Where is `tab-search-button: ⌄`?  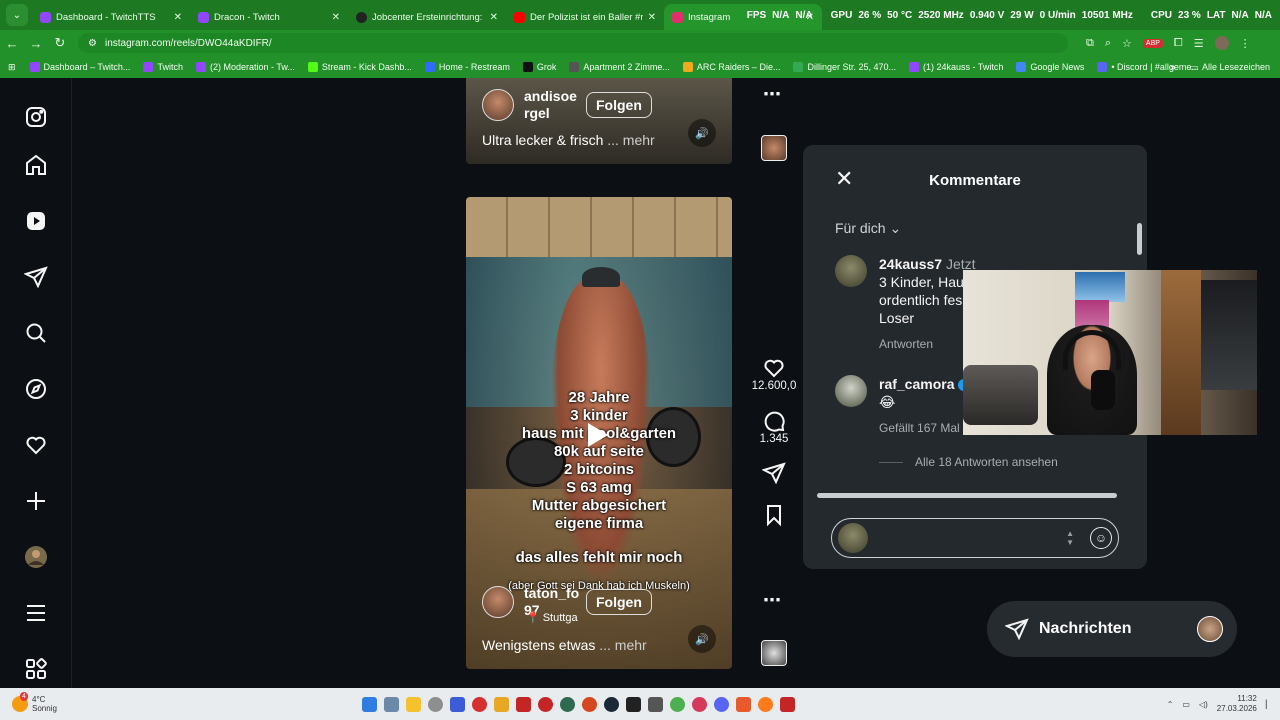 tab-search-button: ⌄ is located at coordinates (17, 15).